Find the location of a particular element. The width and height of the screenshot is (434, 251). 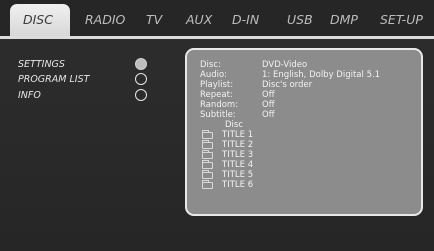

program-list-radio is located at coordinates (141, 79).